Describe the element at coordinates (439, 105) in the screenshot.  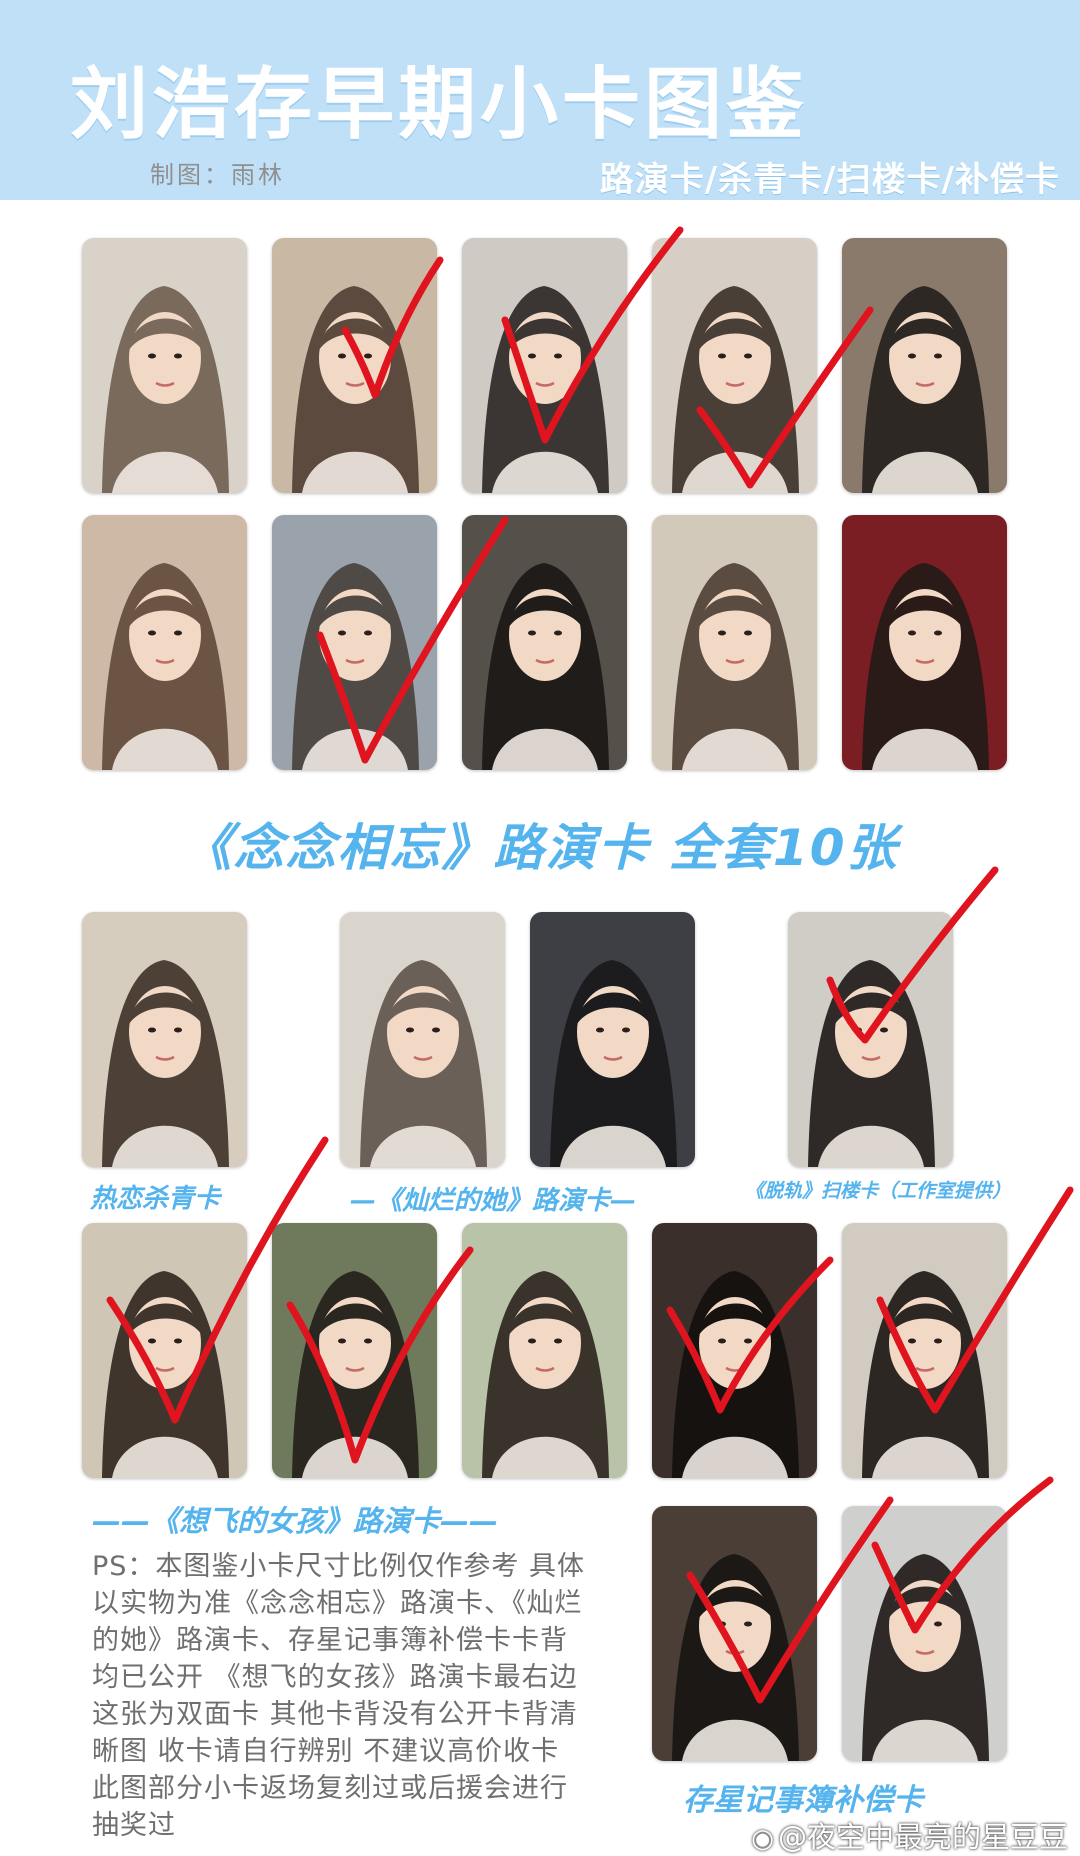
I see `page-title: 刘浩存早期小卡图鉴` at that location.